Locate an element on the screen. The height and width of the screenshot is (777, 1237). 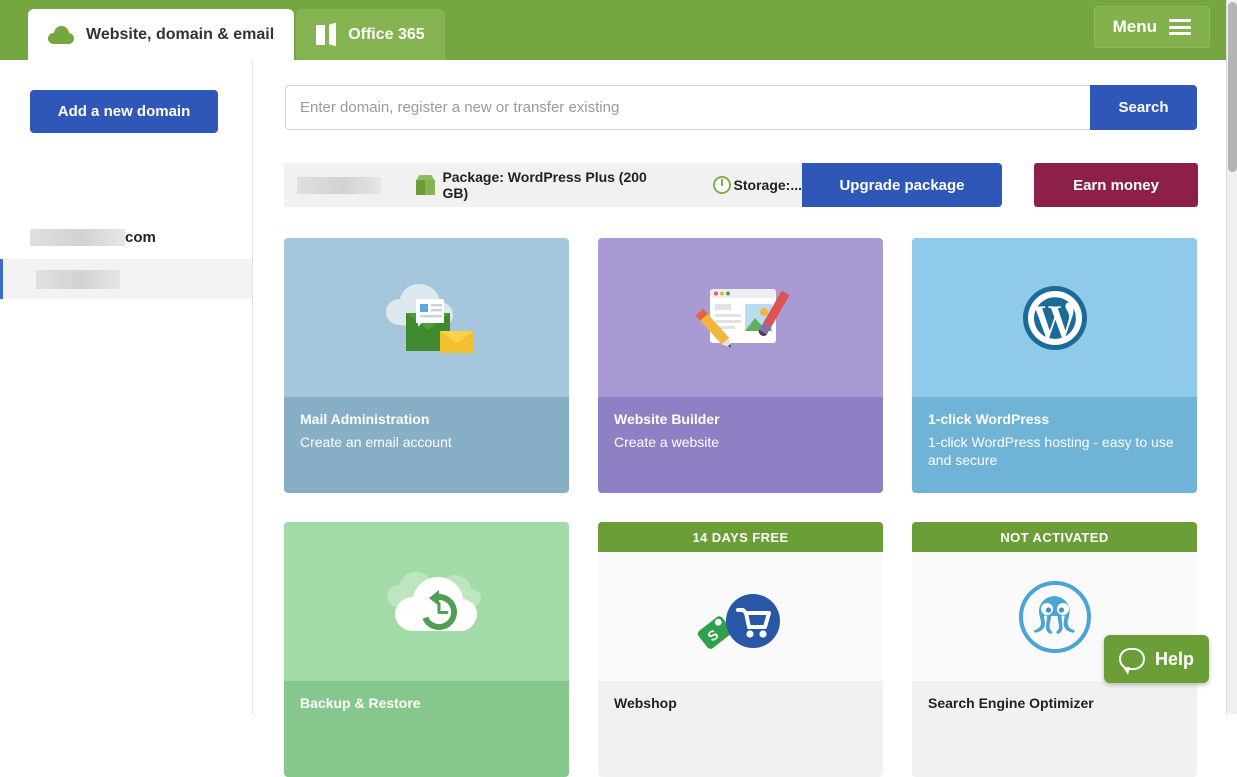
card-webshop: 14 DAYS FREE S Webshop is located at coordinates (740, 649).